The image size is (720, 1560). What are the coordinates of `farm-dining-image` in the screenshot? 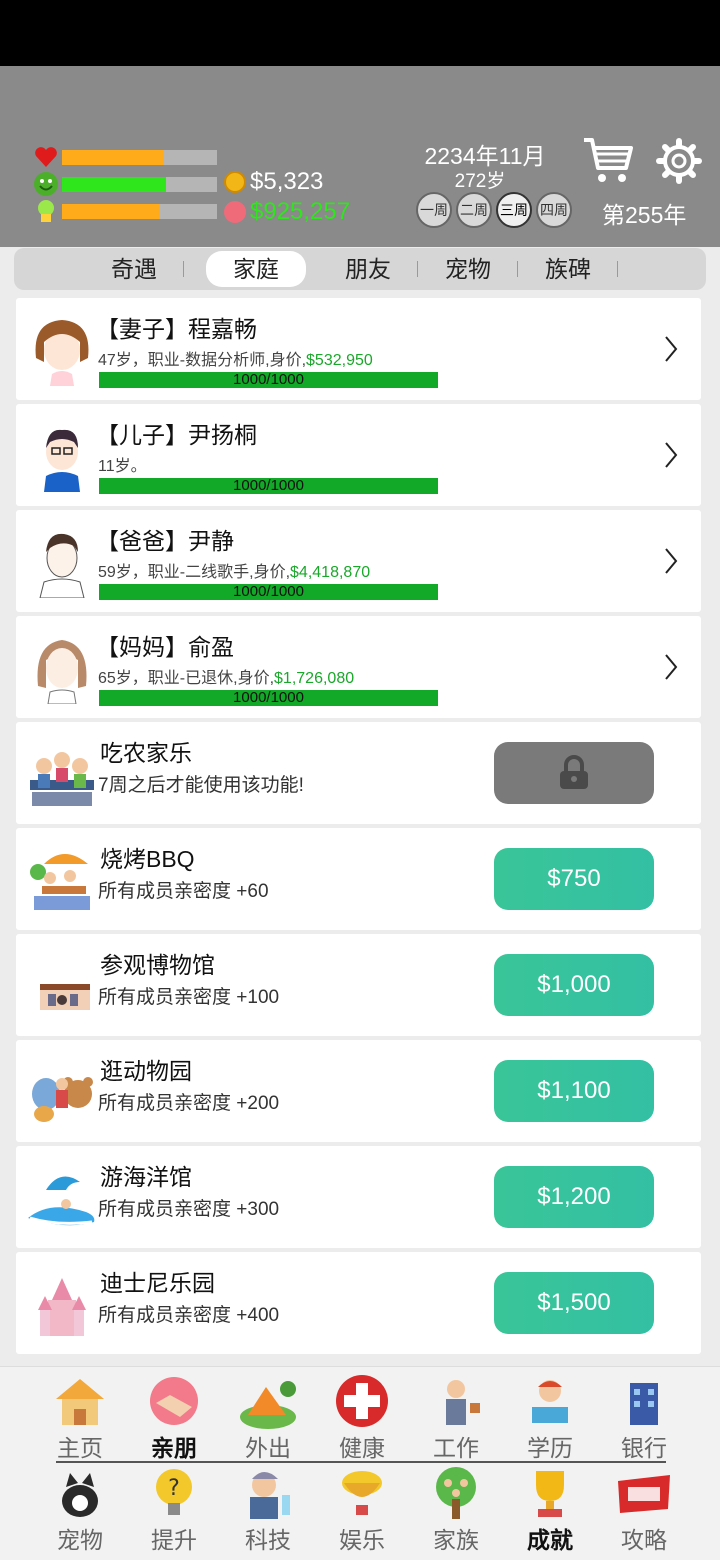 It's located at (62, 779).